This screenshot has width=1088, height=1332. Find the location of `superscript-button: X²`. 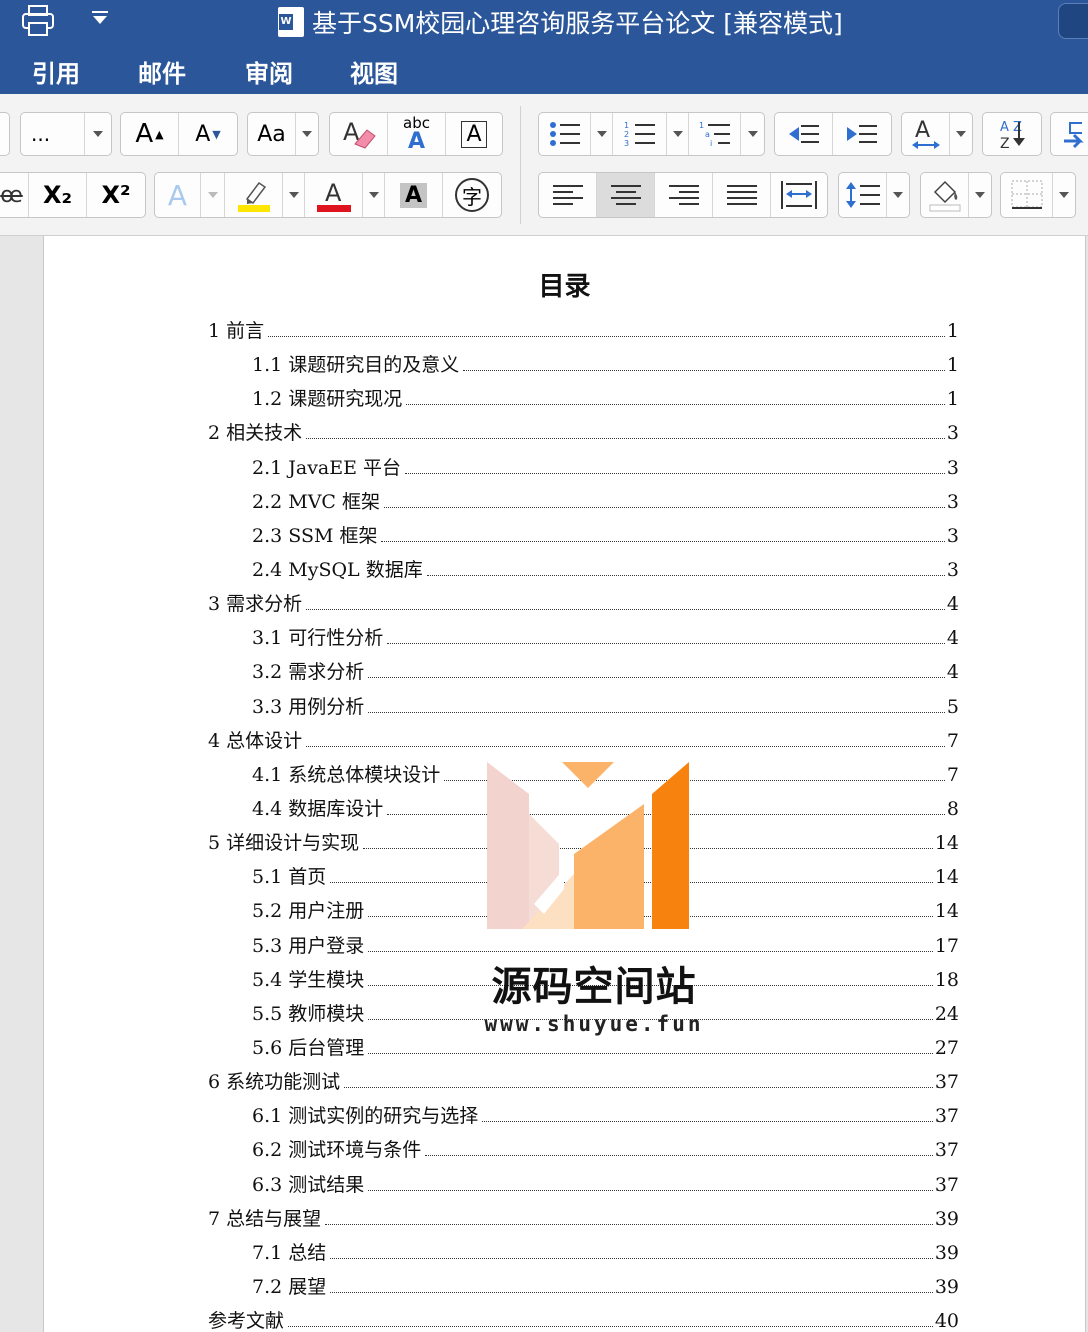

superscript-button: X² is located at coordinates (116, 195).